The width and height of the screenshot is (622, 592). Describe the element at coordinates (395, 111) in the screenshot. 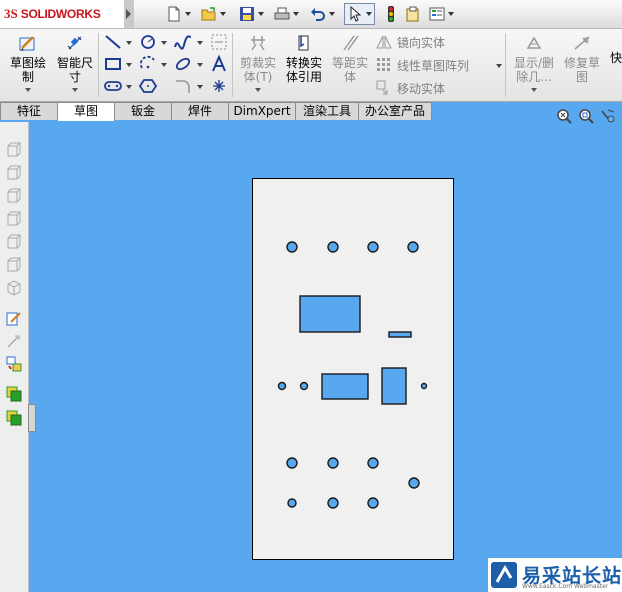

I see `tab-office-products: 办公室产品` at that location.